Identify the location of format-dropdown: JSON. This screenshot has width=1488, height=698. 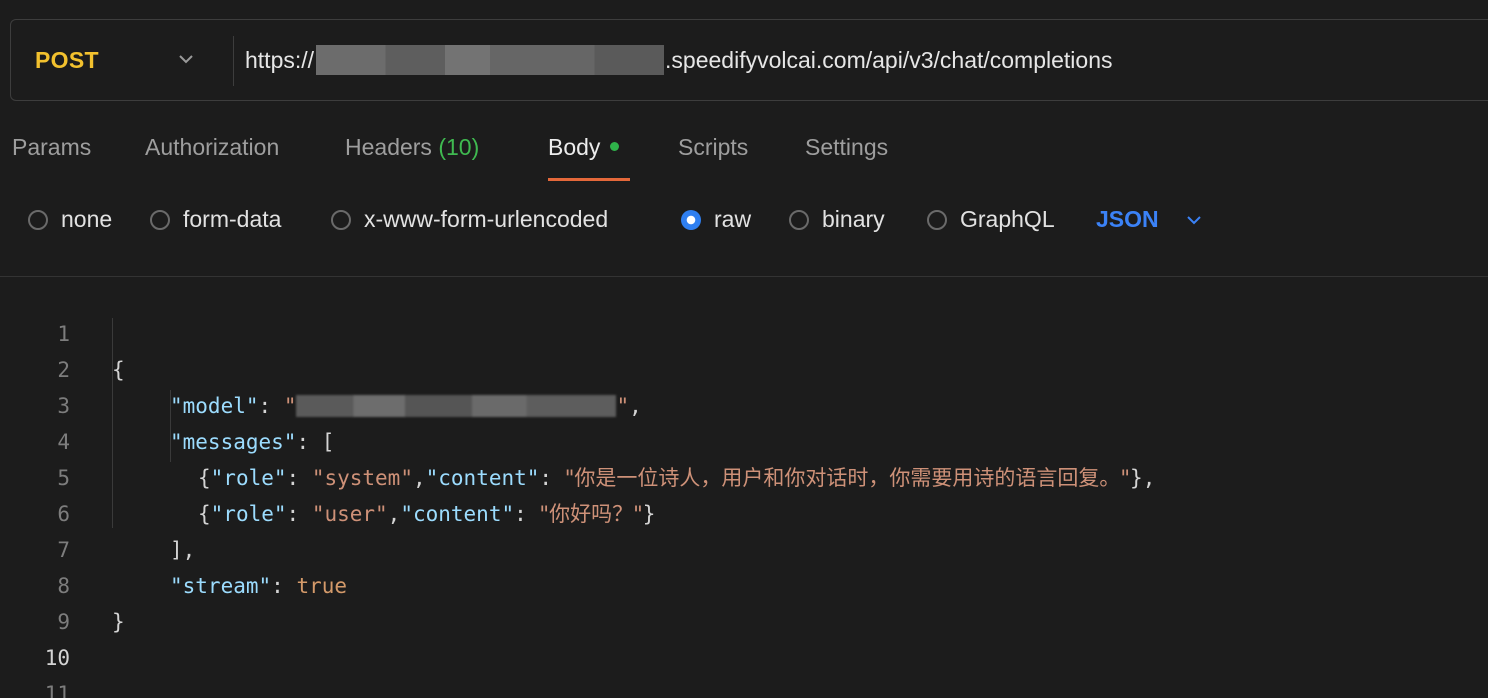
(1149, 219).